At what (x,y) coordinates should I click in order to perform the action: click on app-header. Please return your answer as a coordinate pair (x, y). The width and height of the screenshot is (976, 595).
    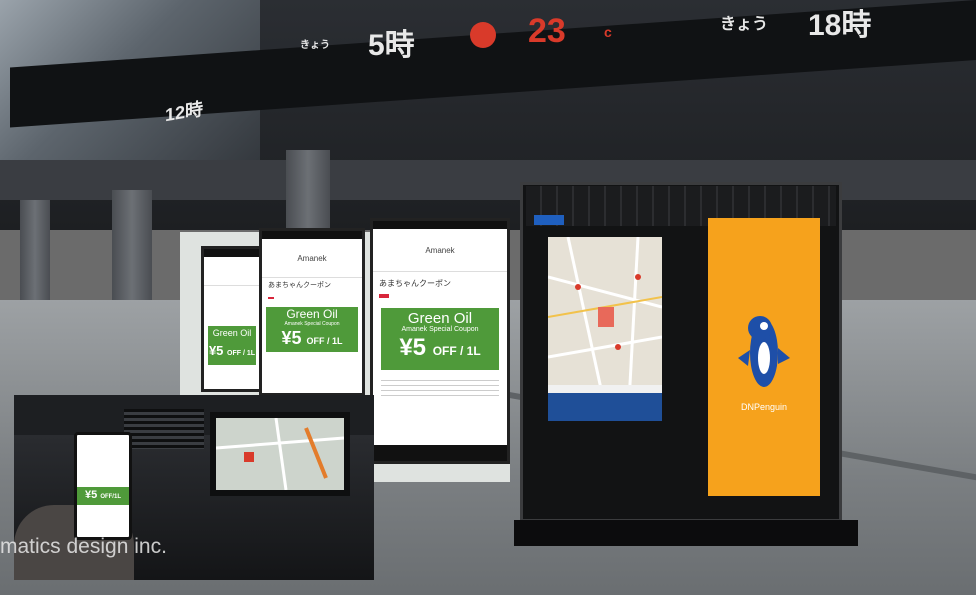
    Looking at the image, I should click on (232, 271).